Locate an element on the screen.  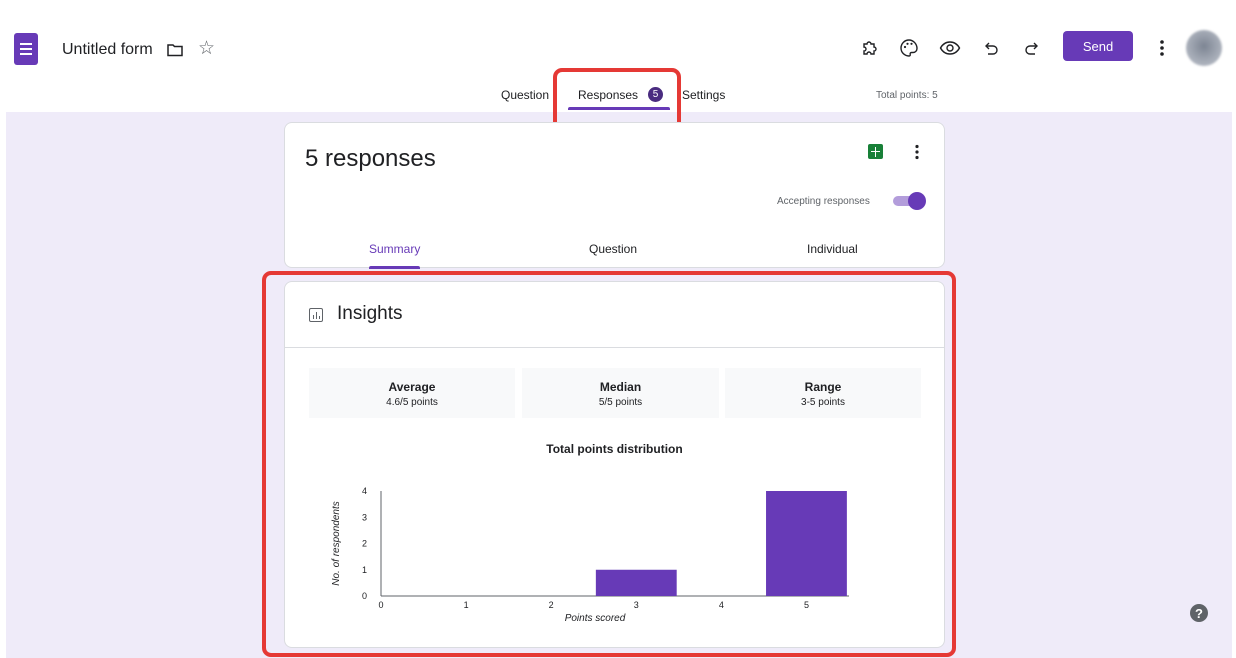
accepting-responses-toggle is located at coordinates (907, 201).